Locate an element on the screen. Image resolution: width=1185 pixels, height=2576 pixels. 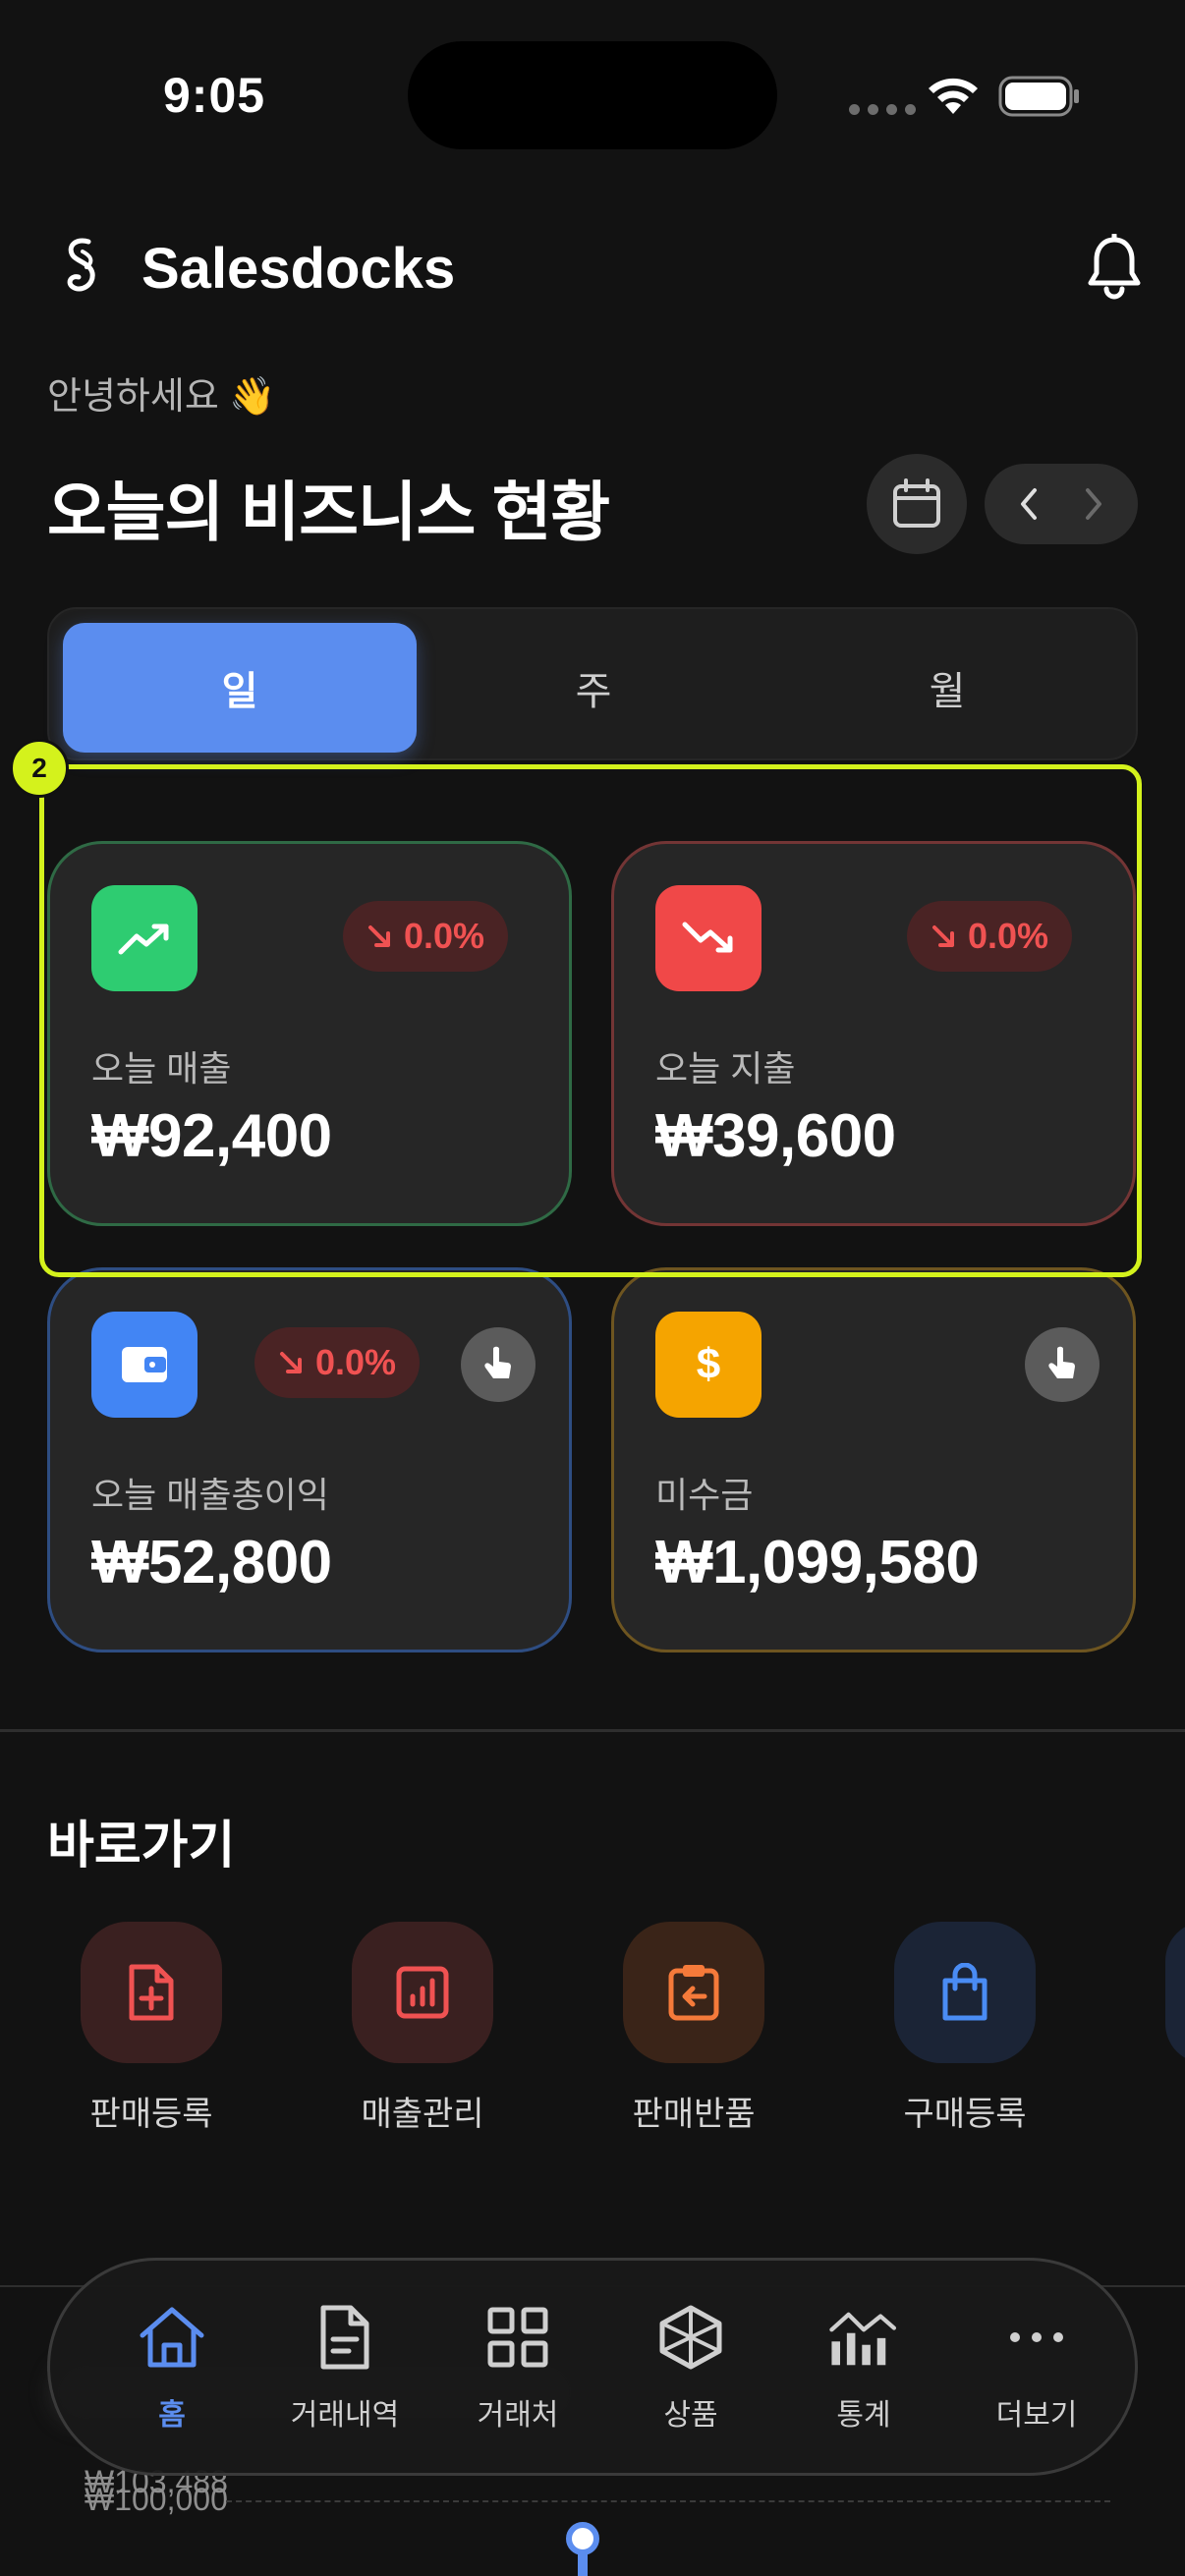
tab-label: 홈 is located at coordinates (172, 2415).